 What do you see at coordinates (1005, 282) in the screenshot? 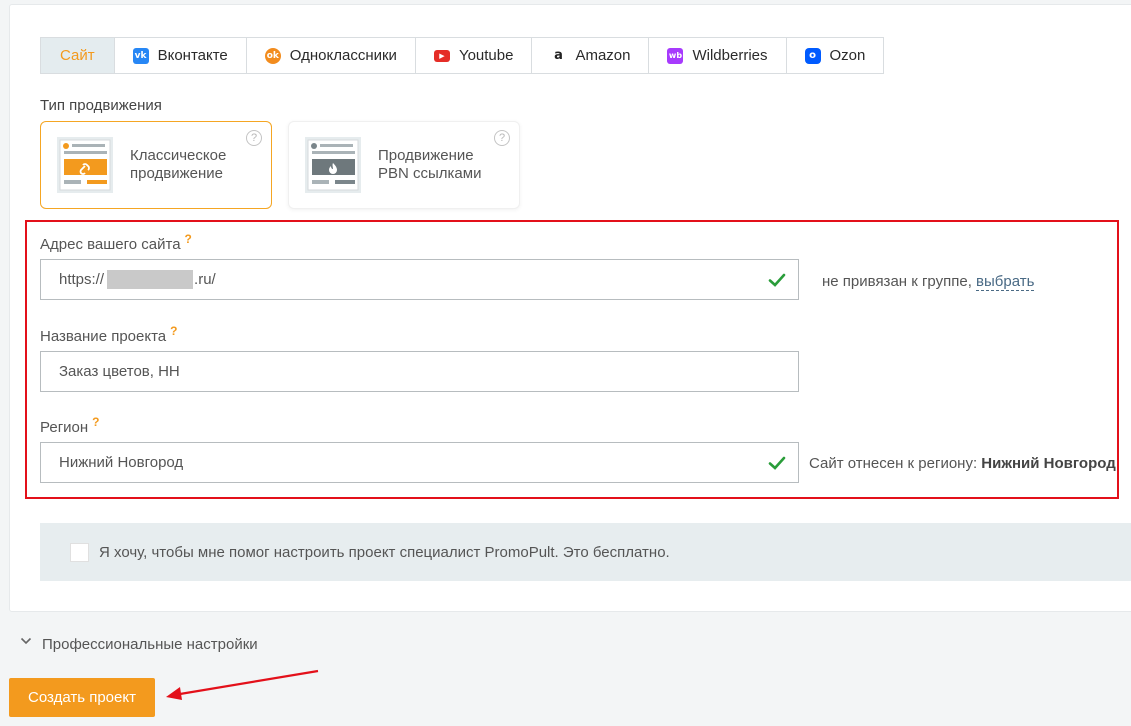
I see `choose-group-link: выбрать` at bounding box center [1005, 282].